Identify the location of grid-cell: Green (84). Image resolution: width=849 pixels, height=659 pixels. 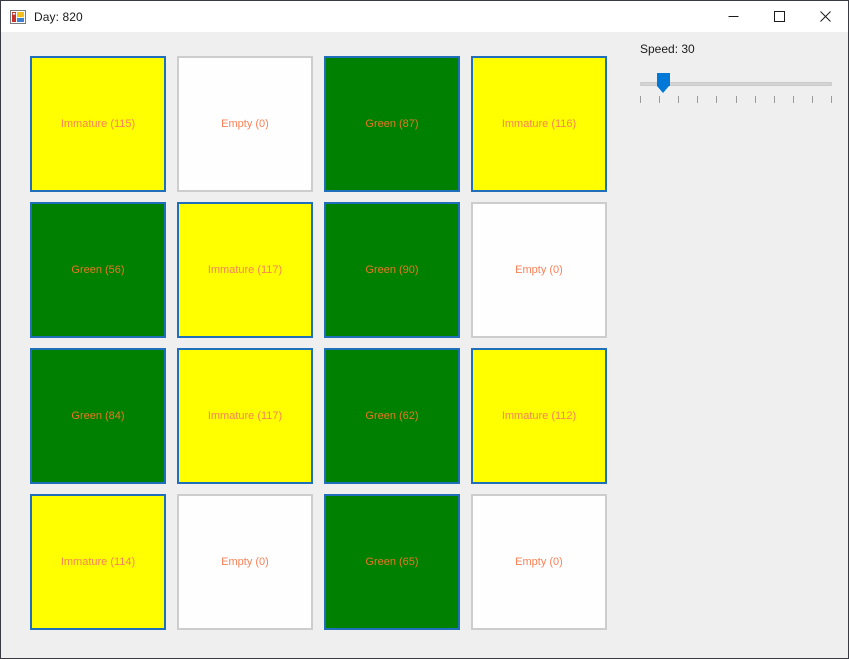
(98, 416).